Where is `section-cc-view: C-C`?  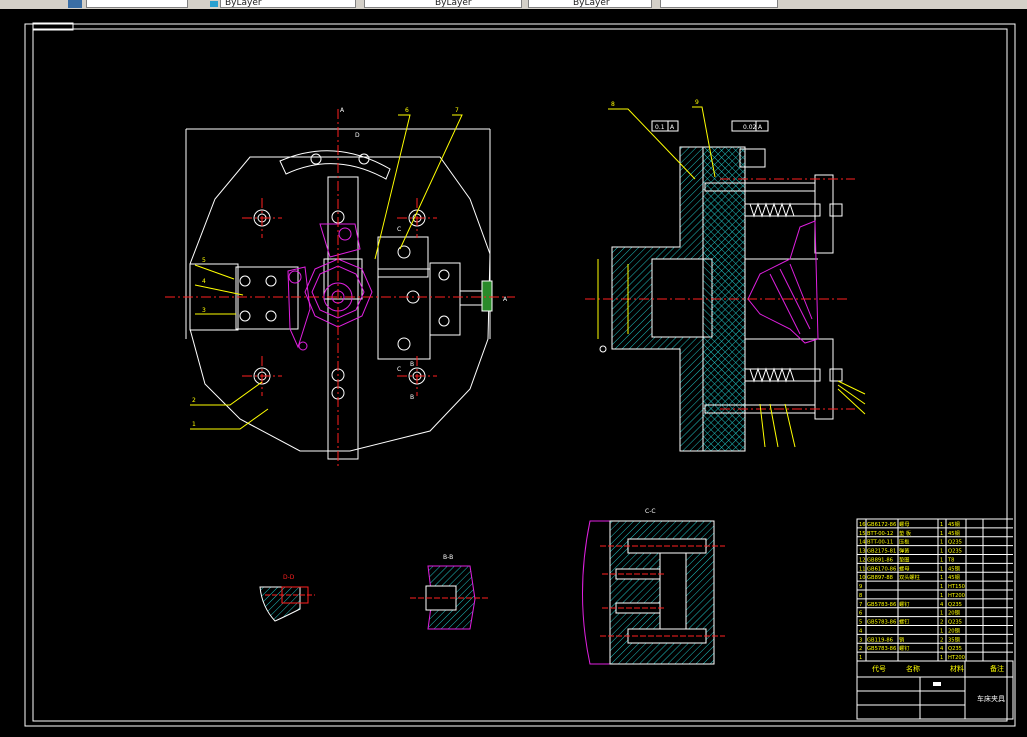
section-cc-view: C-C is located at coordinates (653, 586).